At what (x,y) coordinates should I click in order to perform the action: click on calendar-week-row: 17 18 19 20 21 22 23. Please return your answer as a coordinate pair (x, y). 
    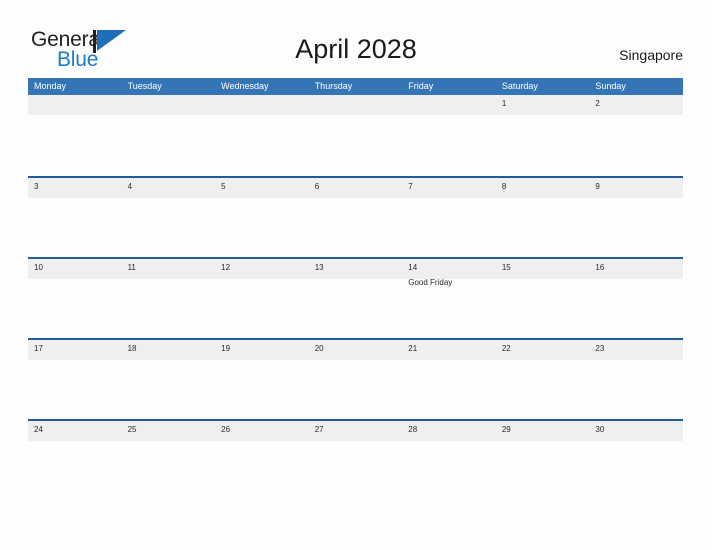
    Looking at the image, I should click on (355, 378).